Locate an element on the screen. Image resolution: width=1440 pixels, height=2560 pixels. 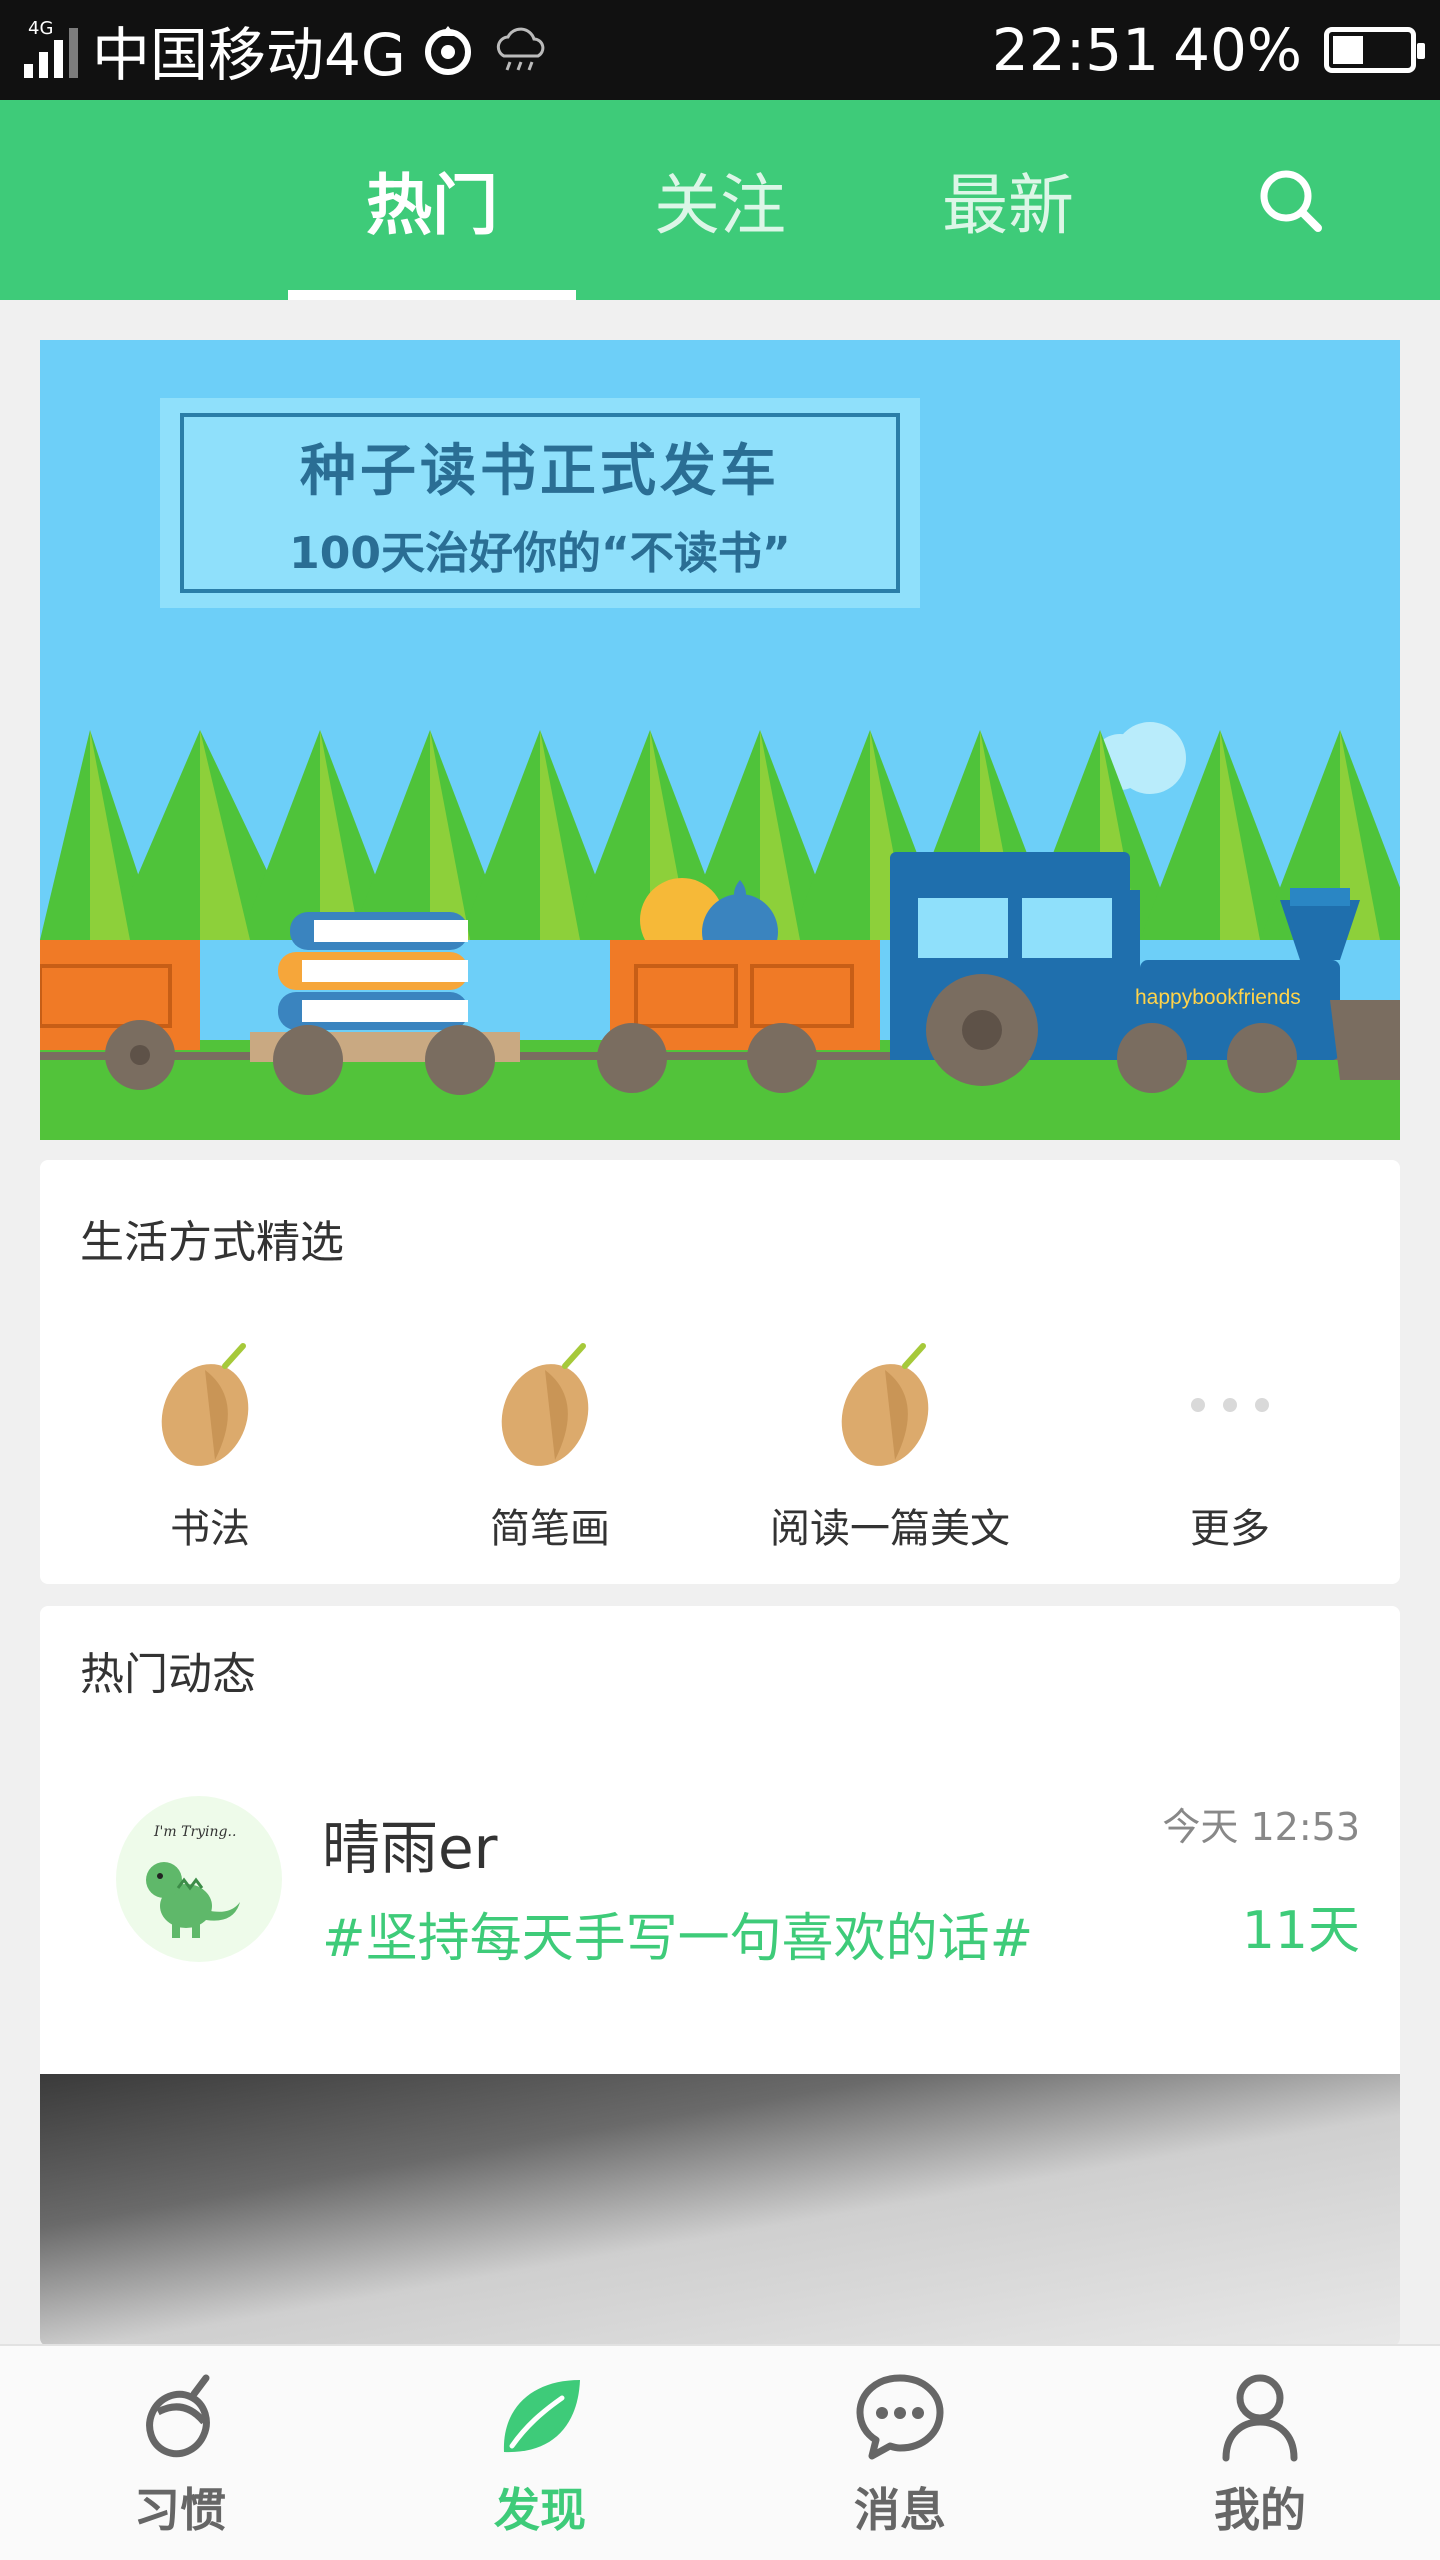
tab-latest: 最新 is located at coordinates (1008, 200).